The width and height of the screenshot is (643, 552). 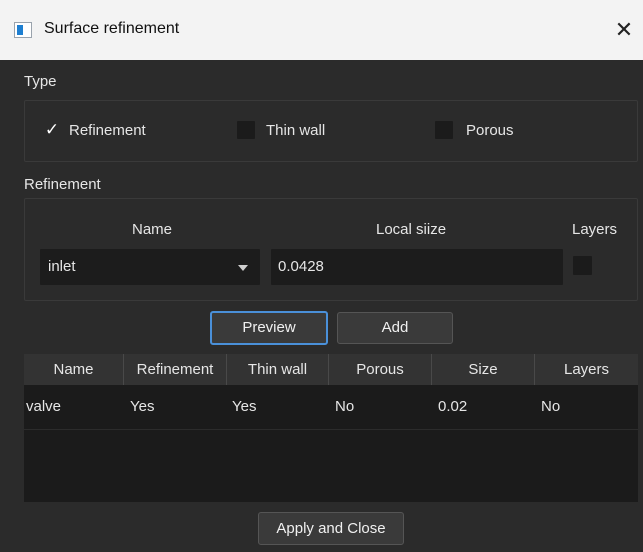 I want to click on column-header-refinement: Refinement, so click(x=175, y=369).